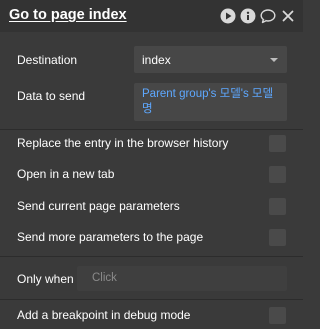 Image resolution: width=320 pixels, height=329 pixels. I want to click on breakpoint-checkbox, so click(277, 315).